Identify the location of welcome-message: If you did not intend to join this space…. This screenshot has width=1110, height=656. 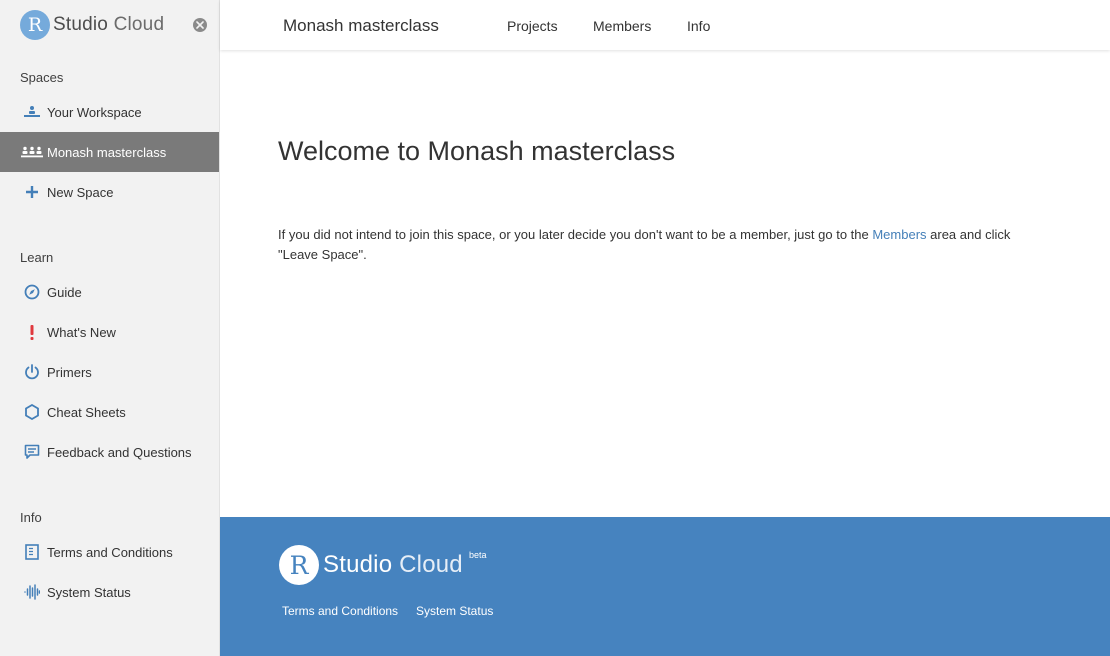
(663, 245).